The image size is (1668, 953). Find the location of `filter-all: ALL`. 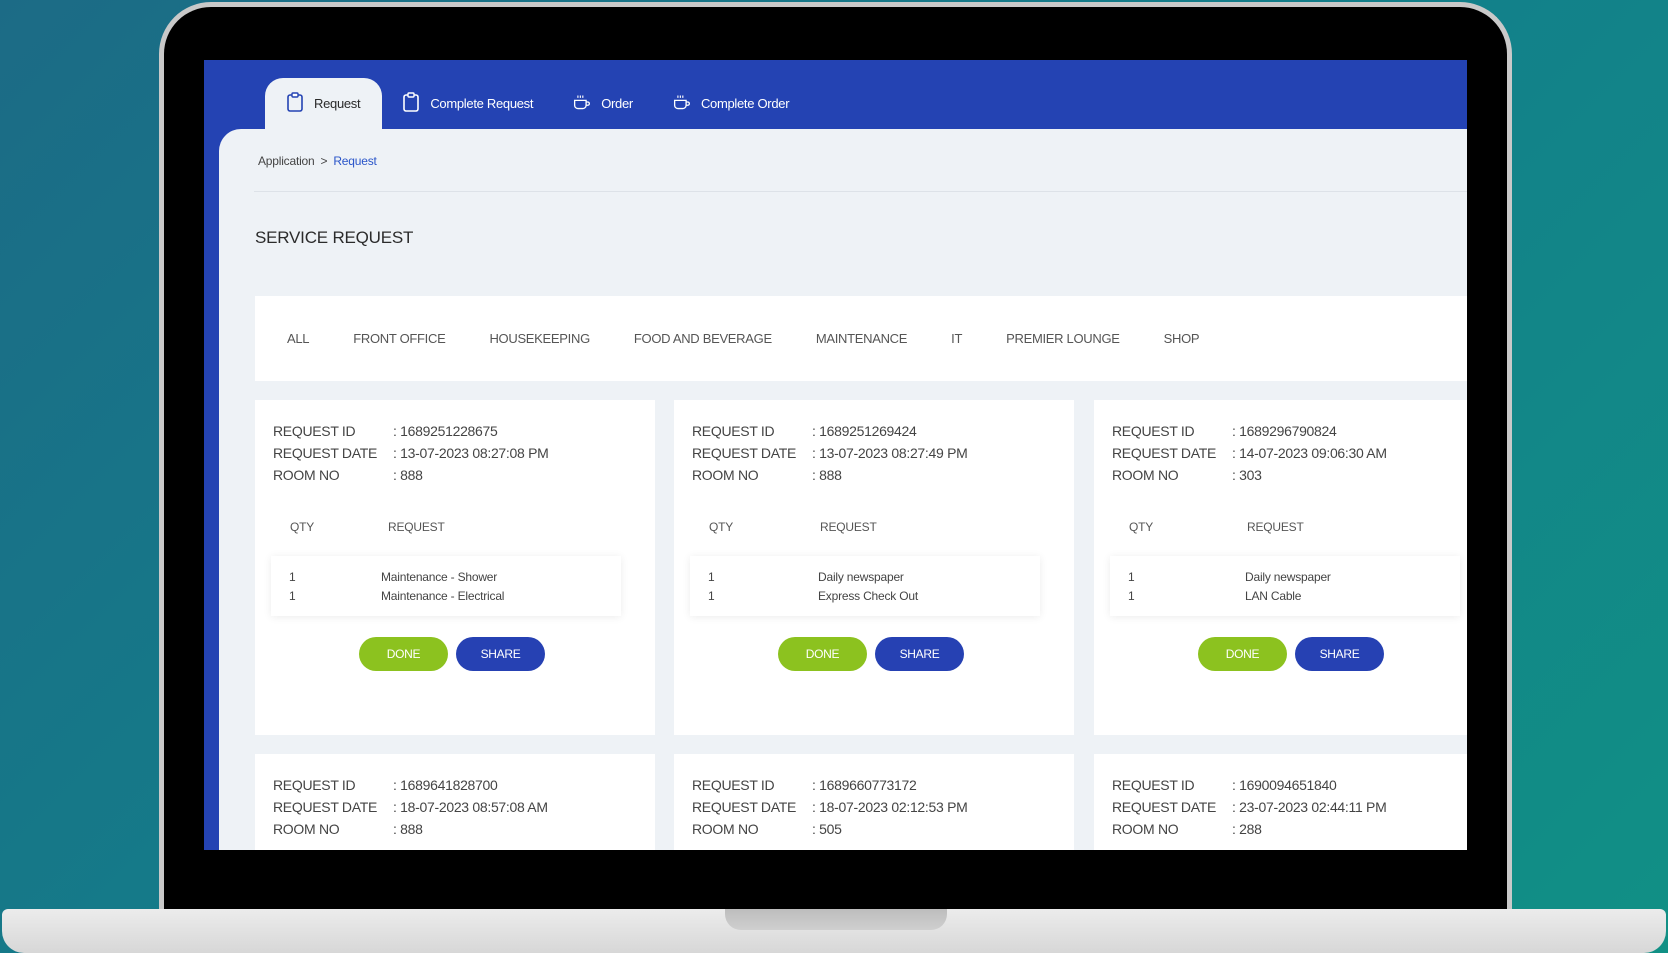

filter-all: ALL is located at coordinates (298, 338).